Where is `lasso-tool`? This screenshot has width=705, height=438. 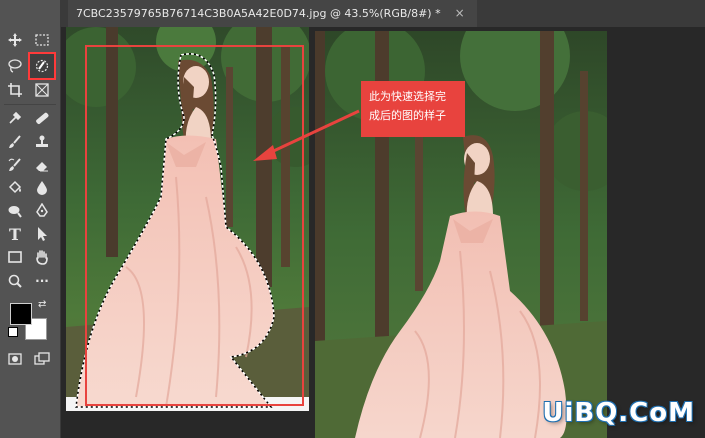
lasso-tool is located at coordinates (15, 66).